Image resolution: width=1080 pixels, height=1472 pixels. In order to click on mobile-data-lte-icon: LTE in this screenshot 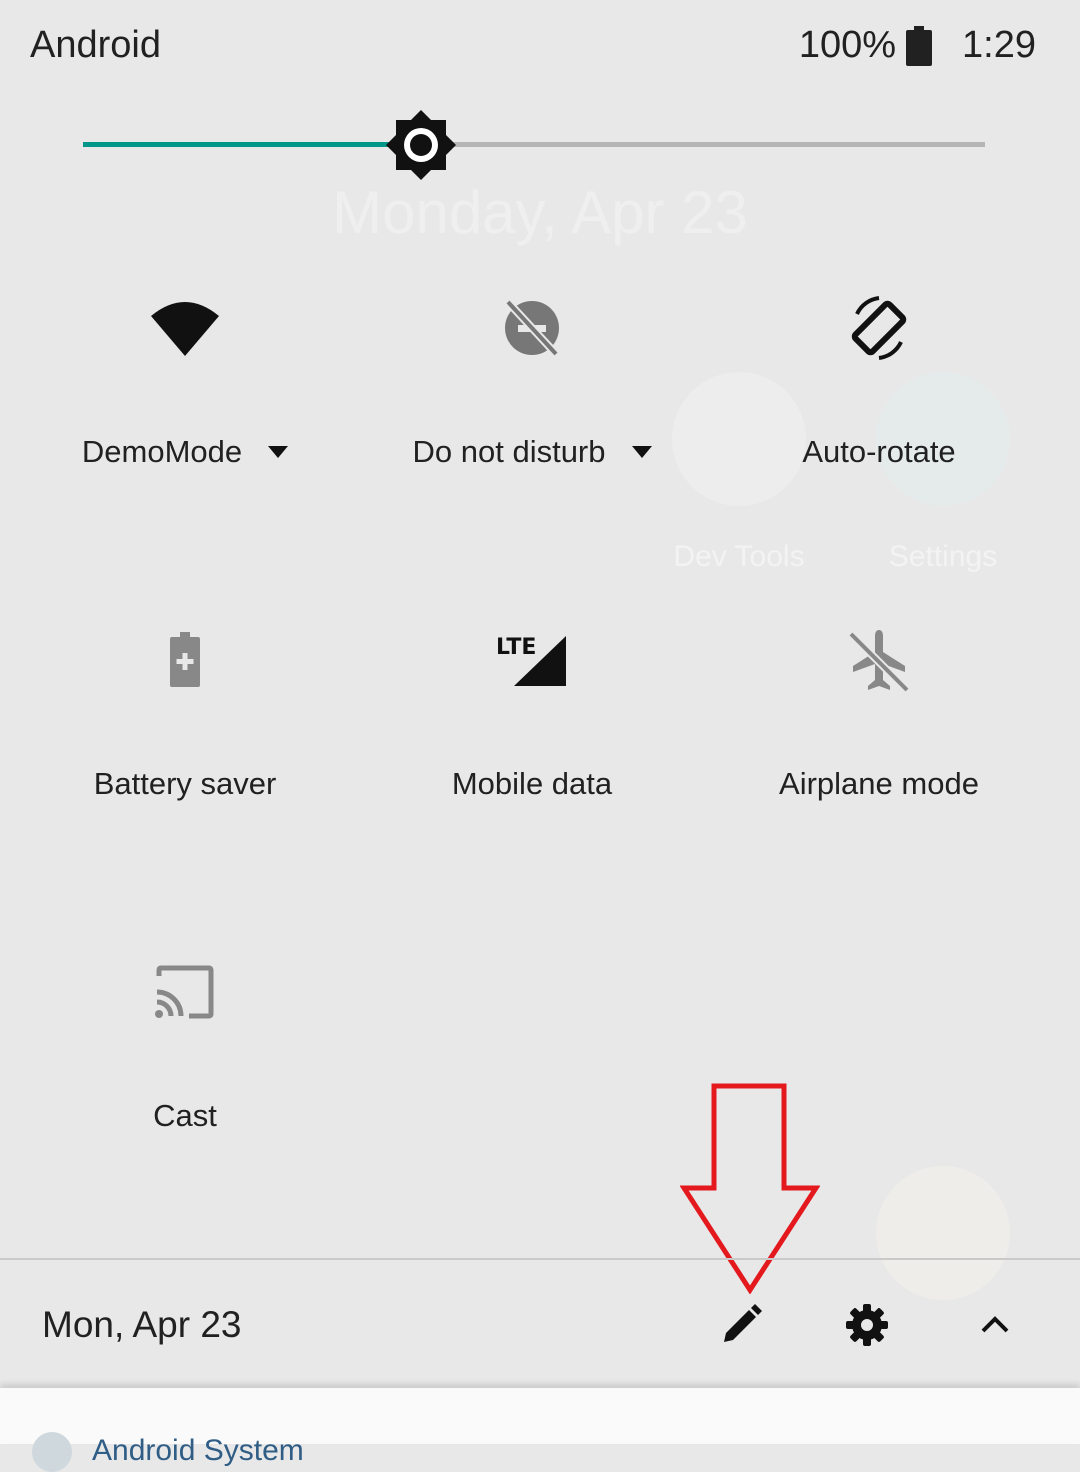, I will do `click(531, 660)`.